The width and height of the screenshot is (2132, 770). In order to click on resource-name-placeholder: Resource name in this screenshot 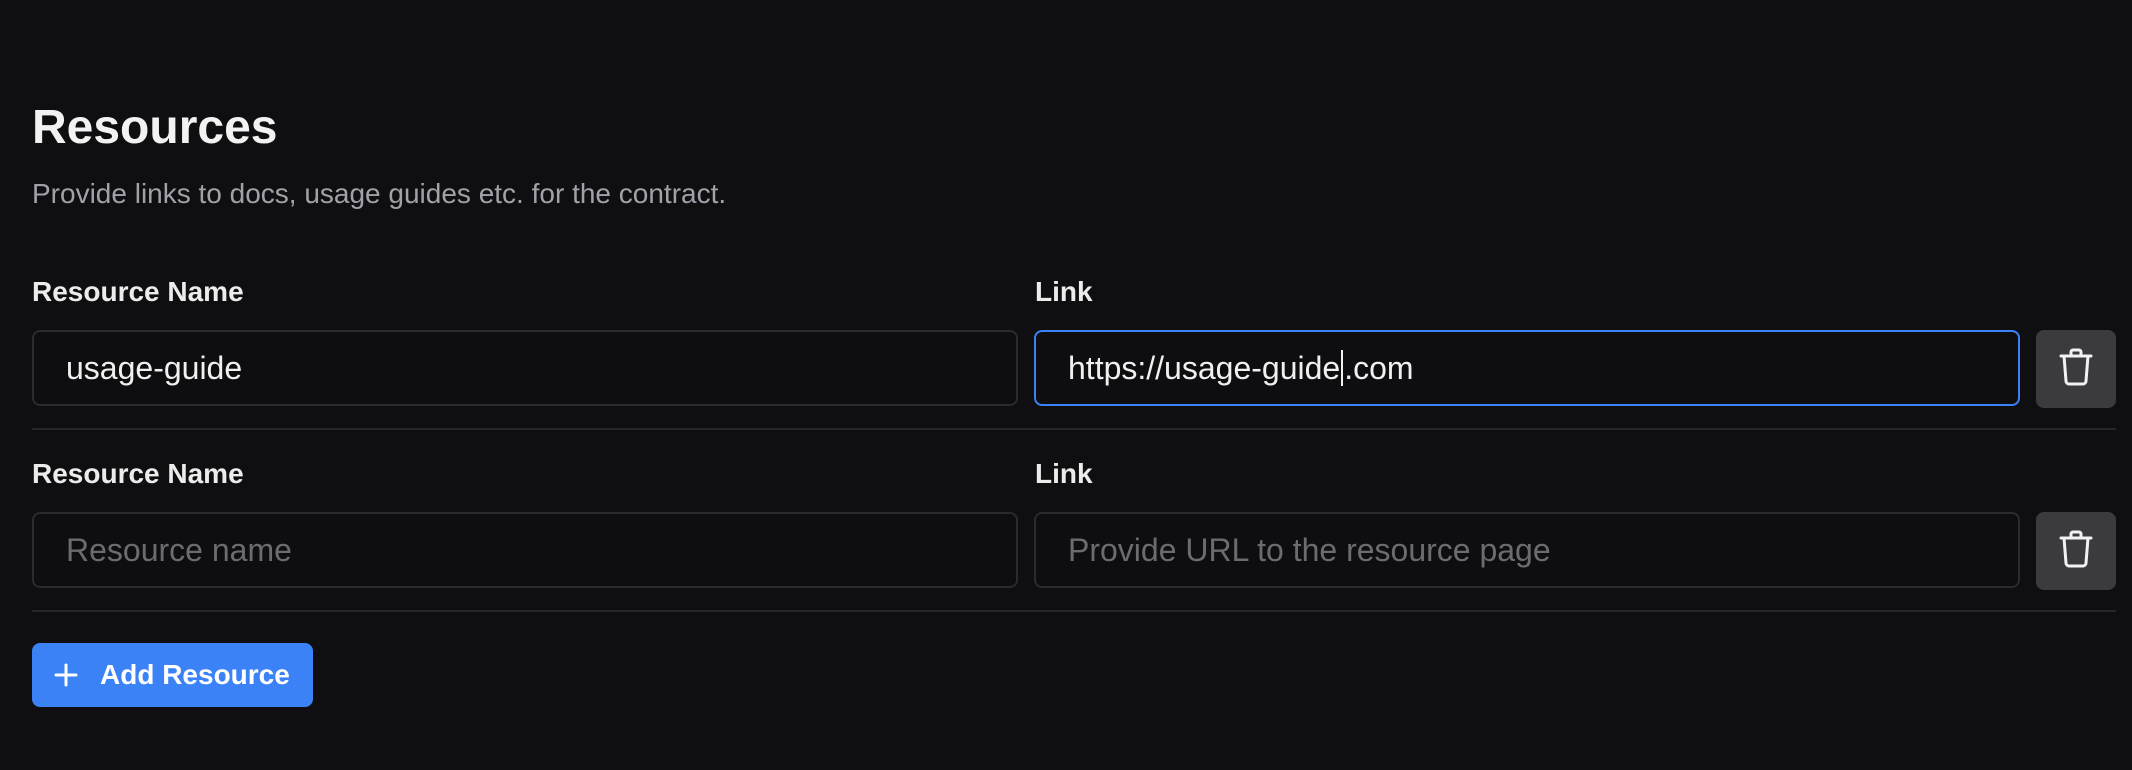, I will do `click(179, 549)`.